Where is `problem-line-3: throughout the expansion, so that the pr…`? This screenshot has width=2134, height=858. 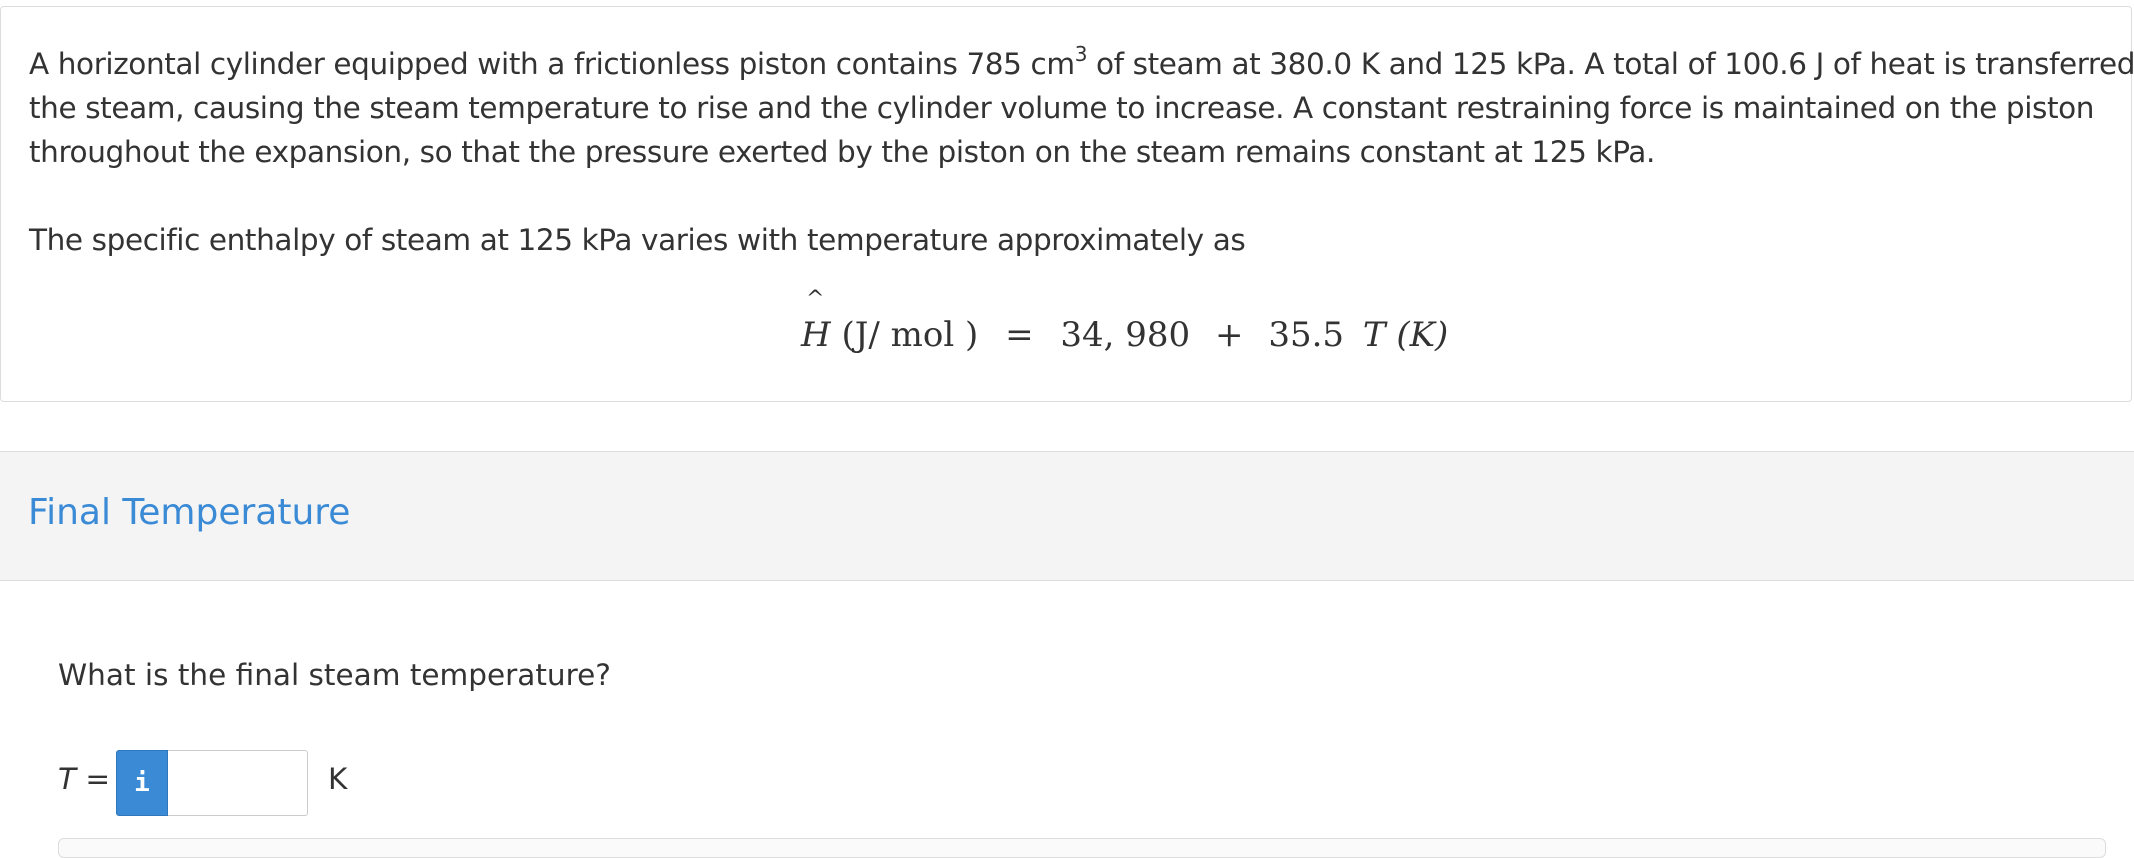 problem-line-3: throughout the expansion, so that the pr… is located at coordinates (842, 152).